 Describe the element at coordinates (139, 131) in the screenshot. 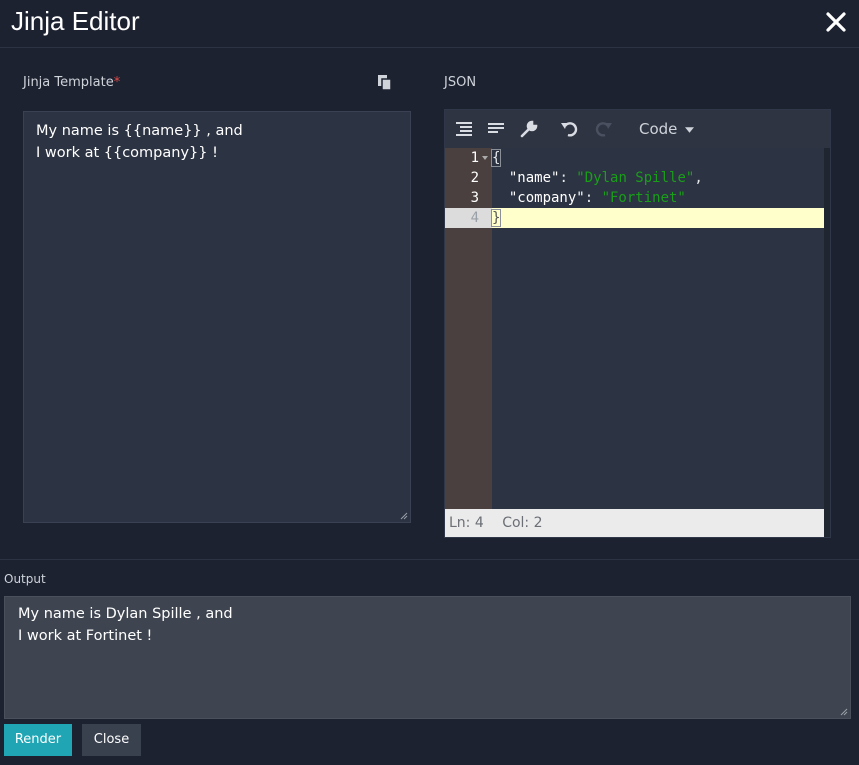

I see `template-line: My name is {{name}} , and` at that location.